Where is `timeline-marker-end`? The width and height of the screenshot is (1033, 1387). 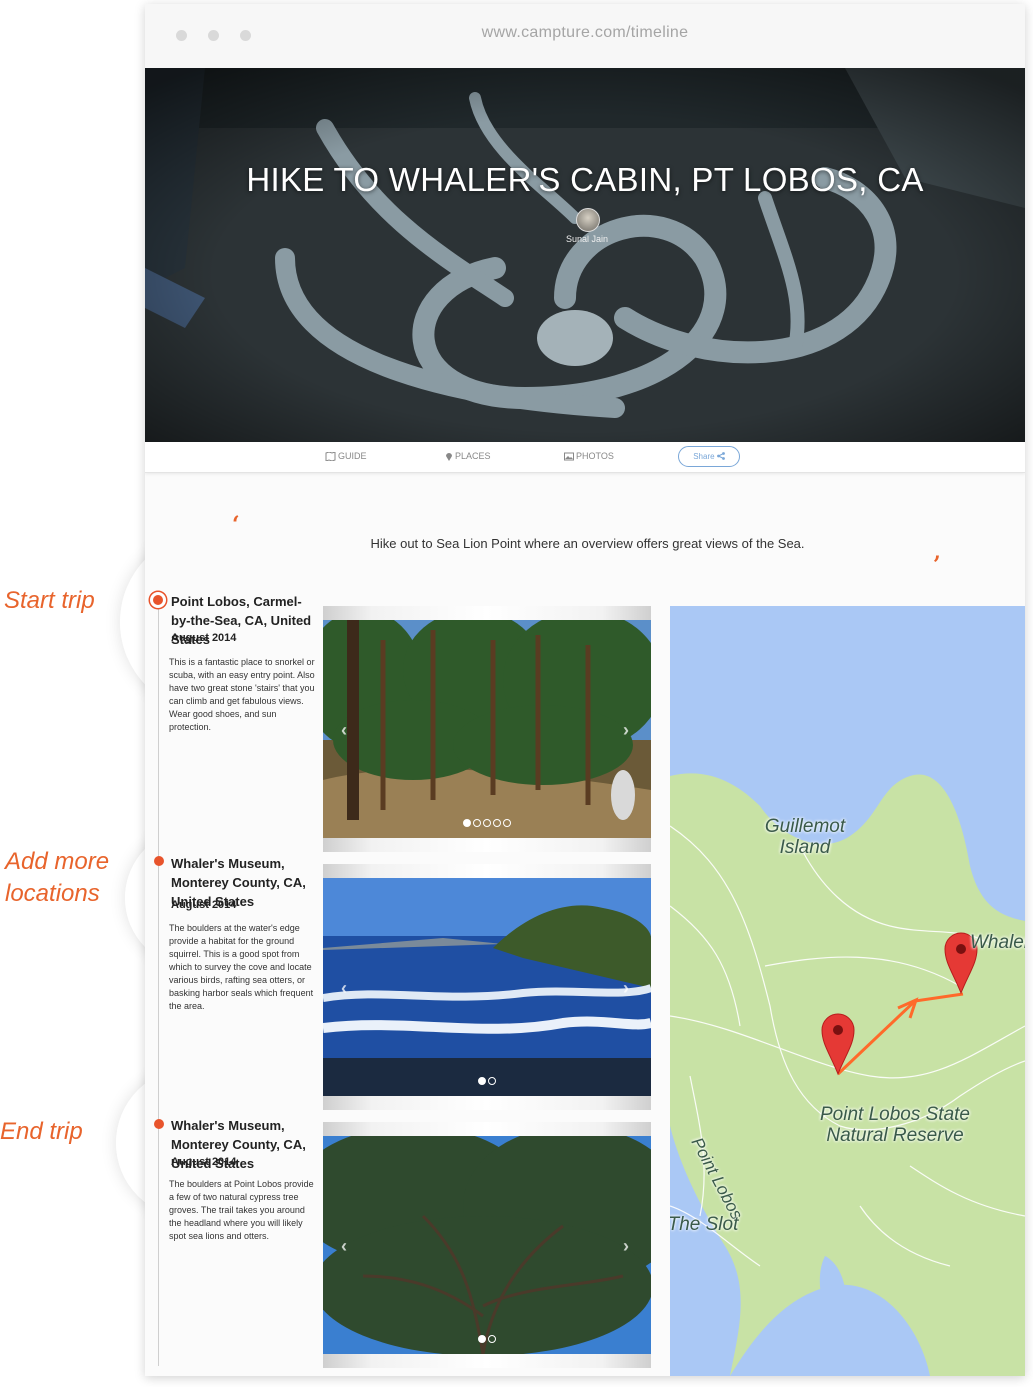 timeline-marker-end is located at coordinates (159, 1124).